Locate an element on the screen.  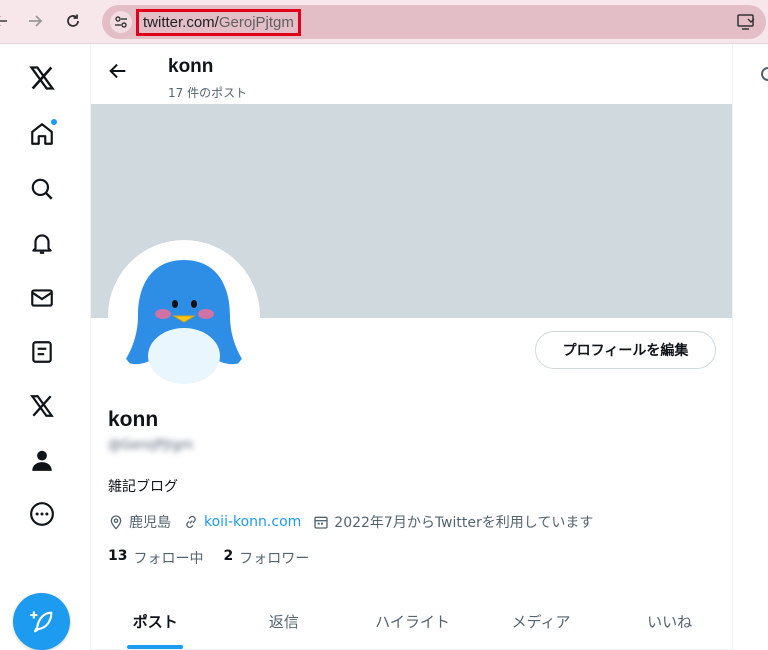
profile-bio: 雑記ブログ is located at coordinates (143, 487).